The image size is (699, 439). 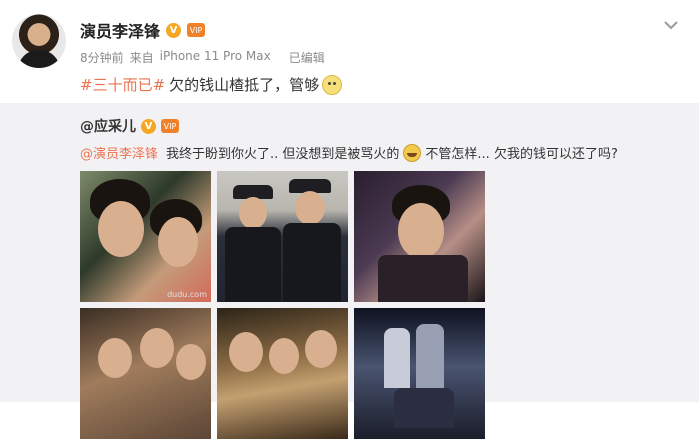 I want to click on repost-text-part1: 我终于盼到你火了.. 但没想到是被骂火的, so click(x=283, y=154).